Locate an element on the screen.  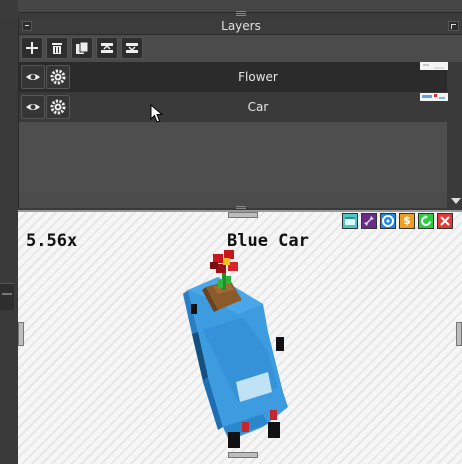
right-resize-handle is located at coordinates (459, 334).